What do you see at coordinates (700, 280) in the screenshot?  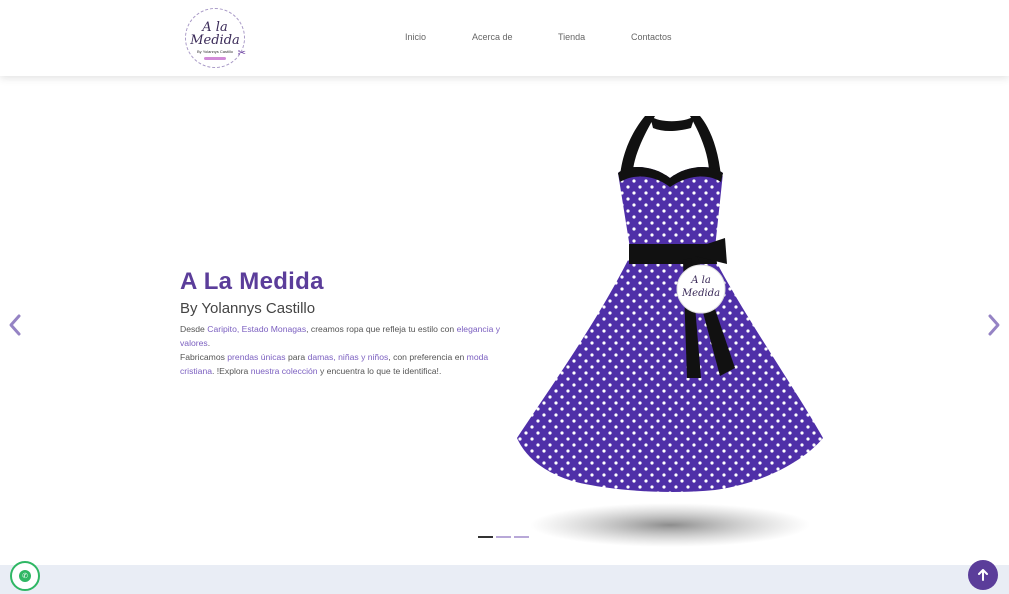 I see `dress-tag-line1: A la` at bounding box center [700, 280].